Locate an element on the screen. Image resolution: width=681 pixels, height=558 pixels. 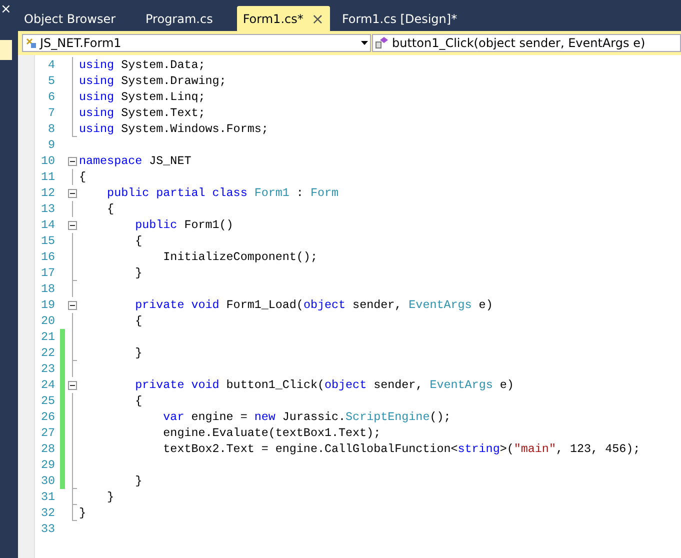
code-line: public Form1() is located at coordinates (184, 225).